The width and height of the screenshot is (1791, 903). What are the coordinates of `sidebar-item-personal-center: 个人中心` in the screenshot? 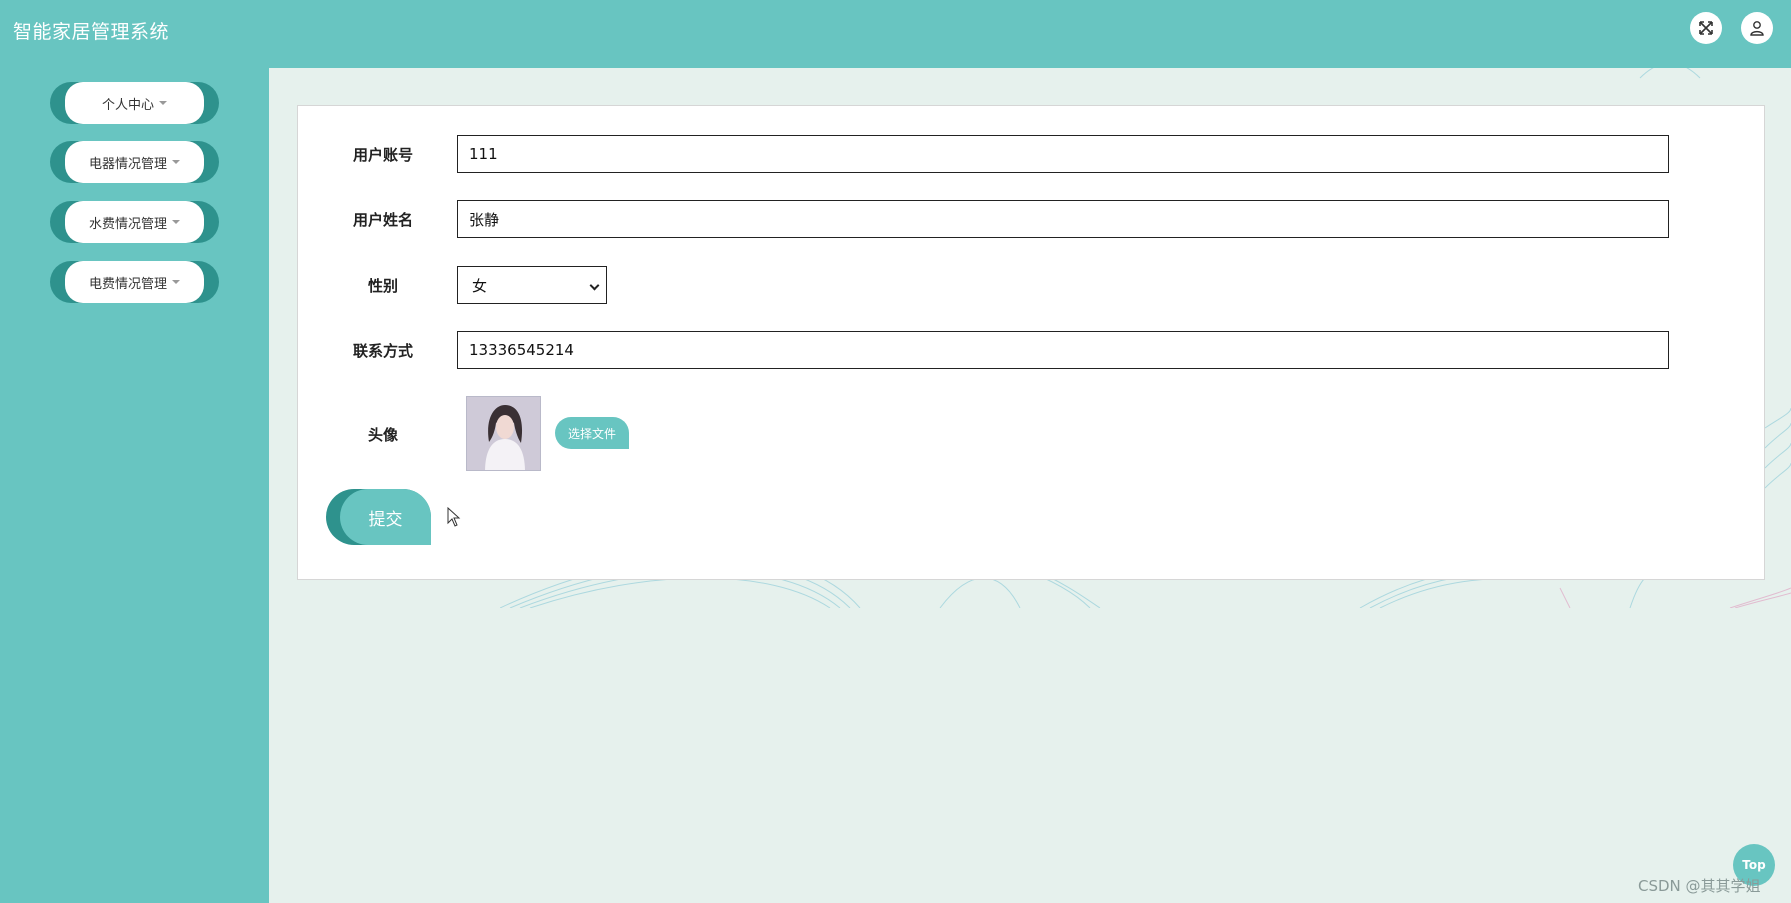 It's located at (134, 103).